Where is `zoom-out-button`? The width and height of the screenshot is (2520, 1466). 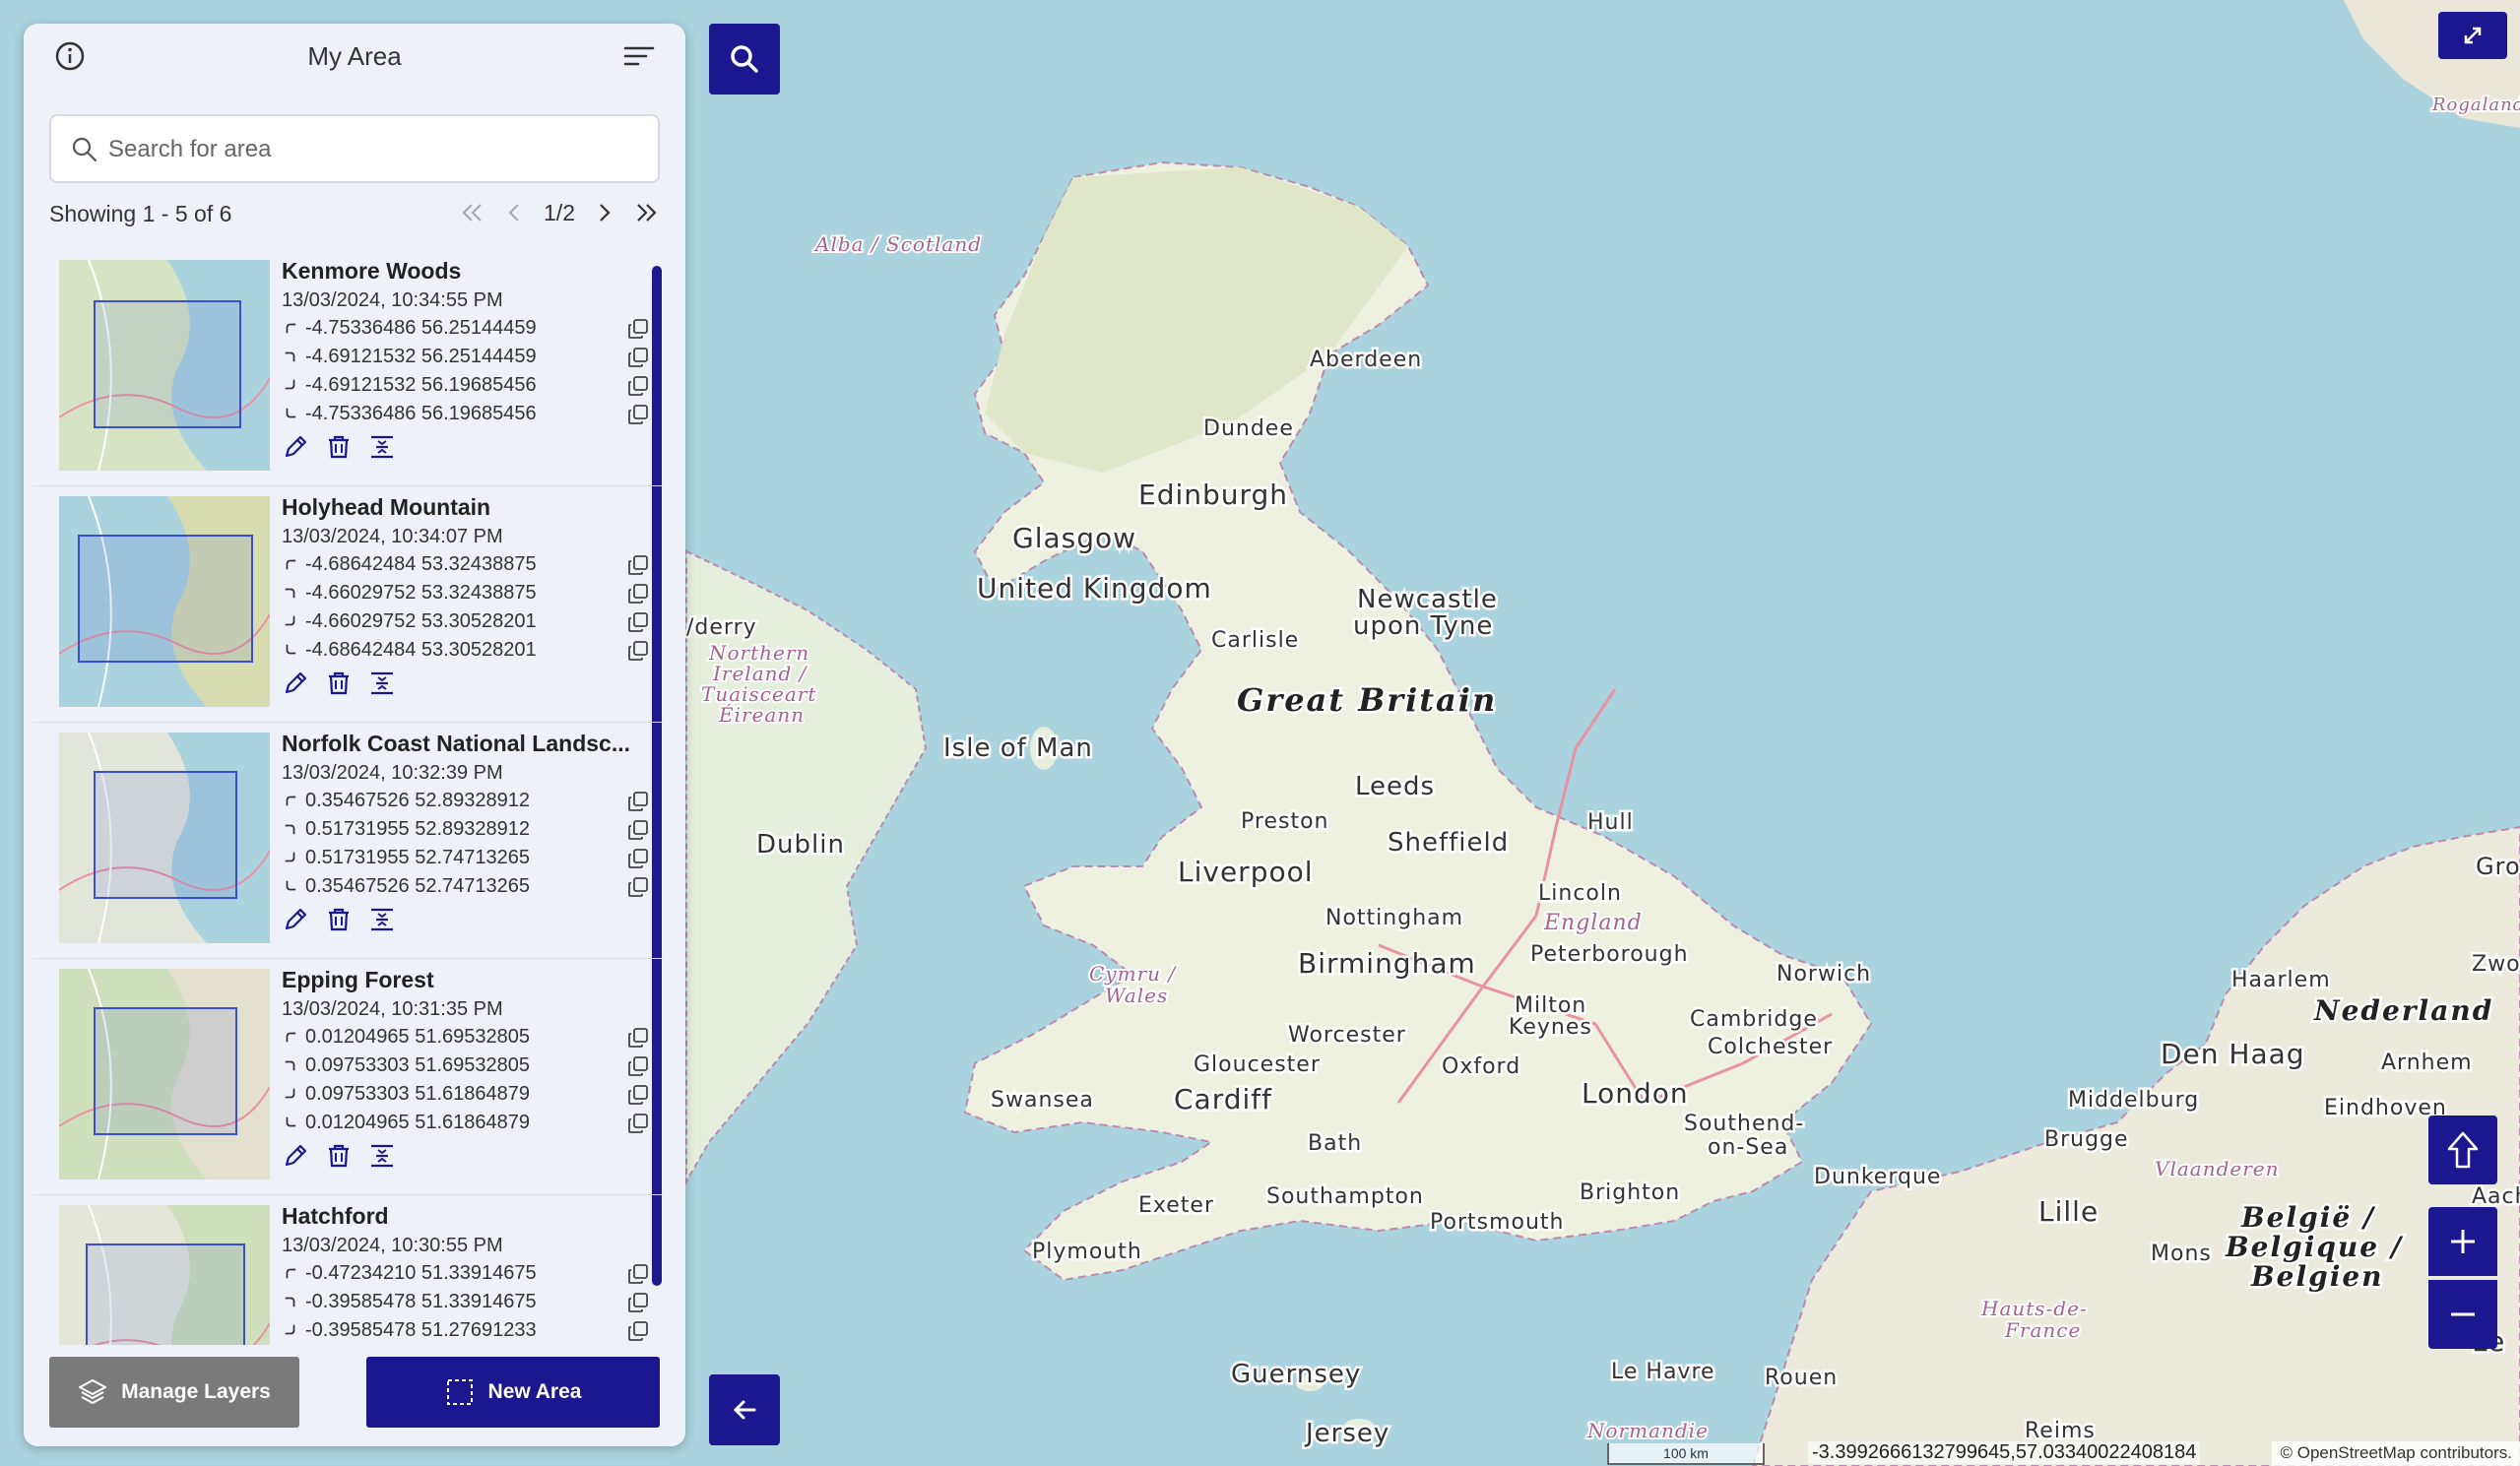 zoom-out-button is located at coordinates (2462, 1315).